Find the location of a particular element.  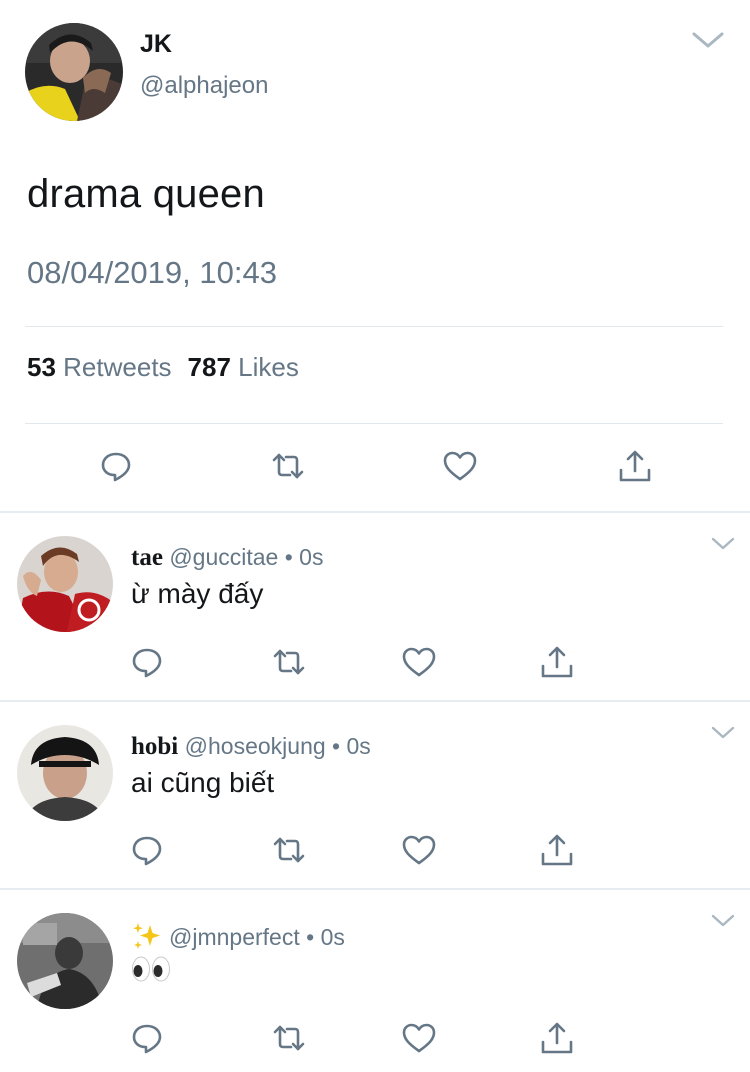

reply-header: hobi @hoseokjung • 0s is located at coordinates (251, 747).